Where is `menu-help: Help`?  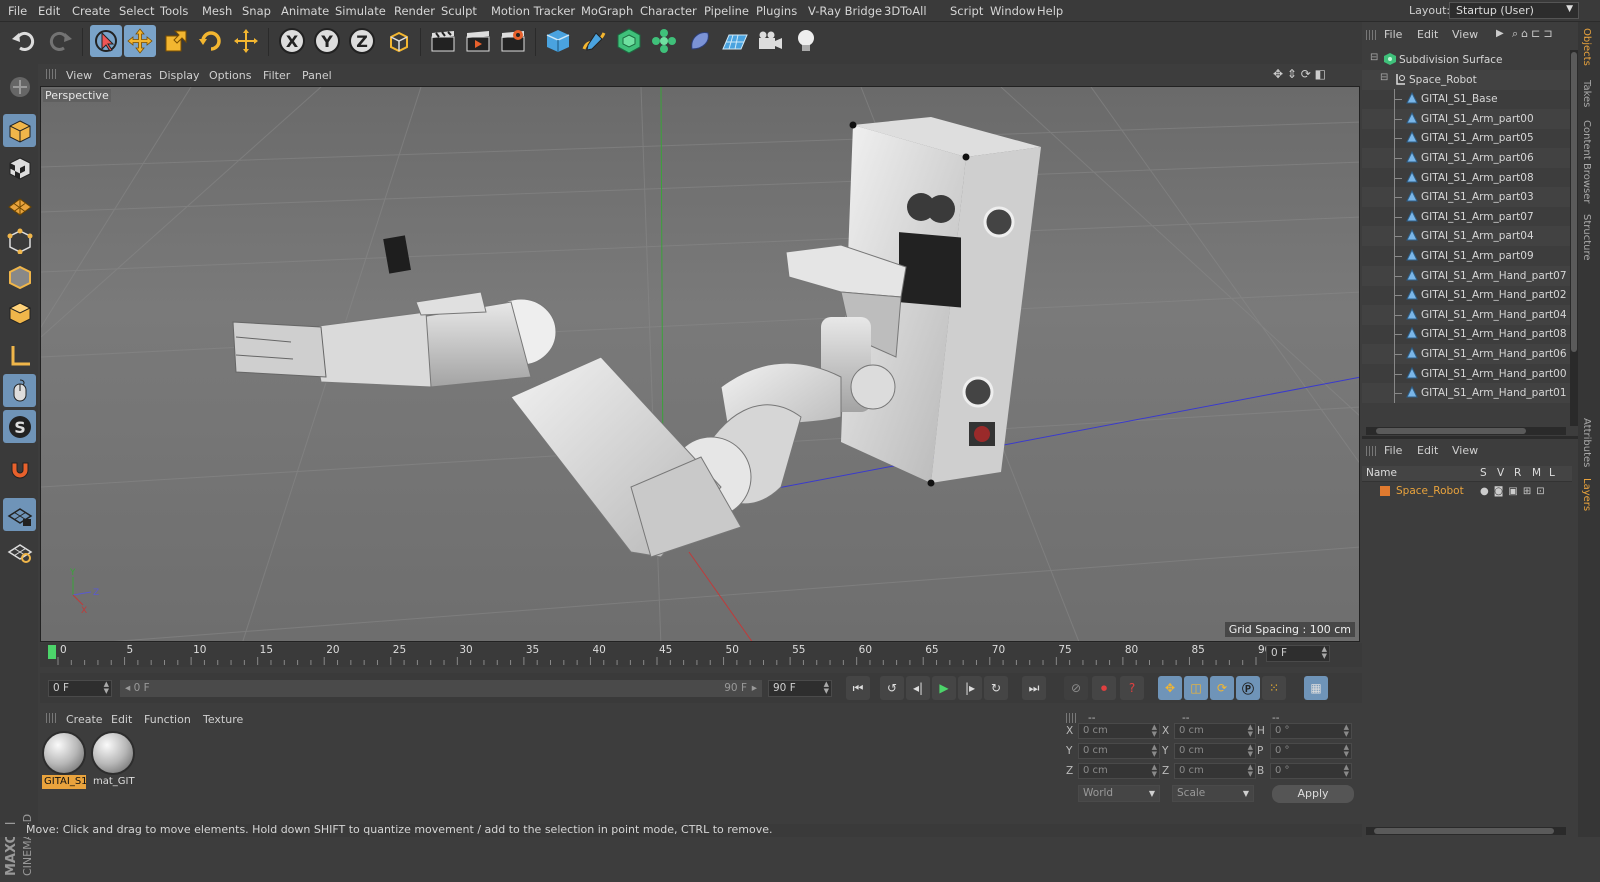
menu-help: Help is located at coordinates (1050, 11).